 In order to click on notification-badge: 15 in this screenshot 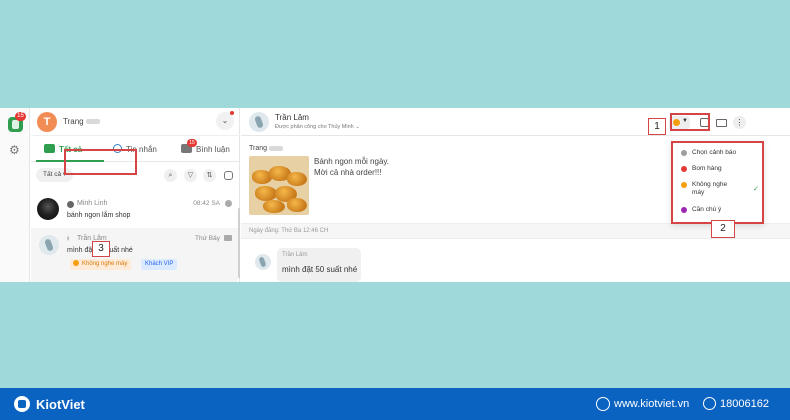, I will do `click(20, 116)`.